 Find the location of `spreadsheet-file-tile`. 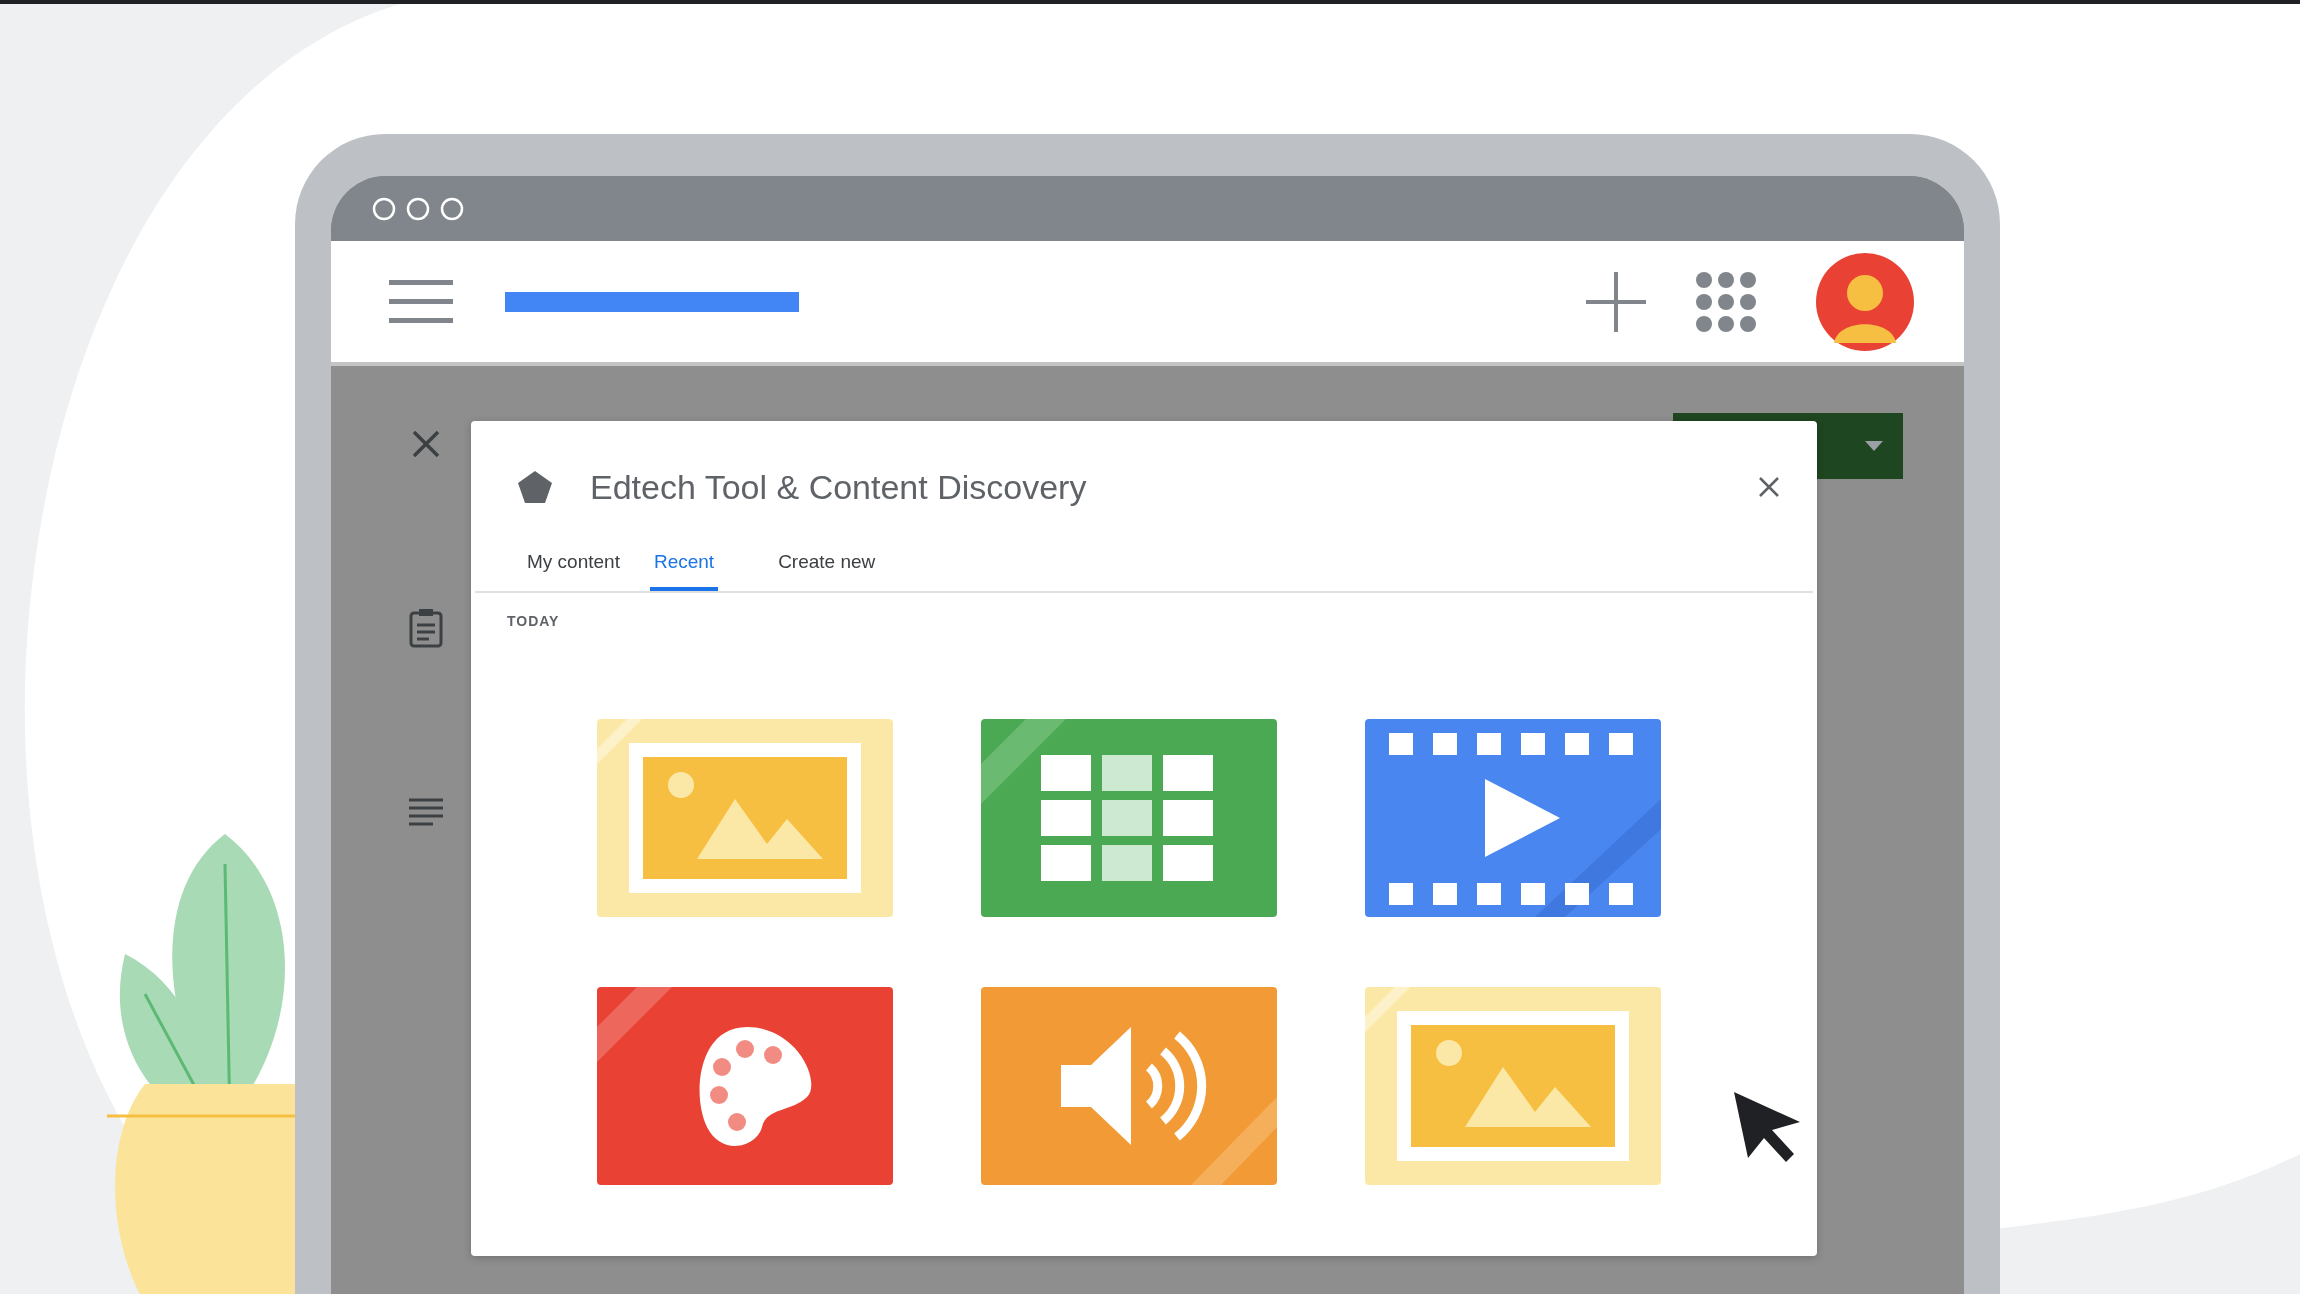

spreadsheet-file-tile is located at coordinates (1129, 818).